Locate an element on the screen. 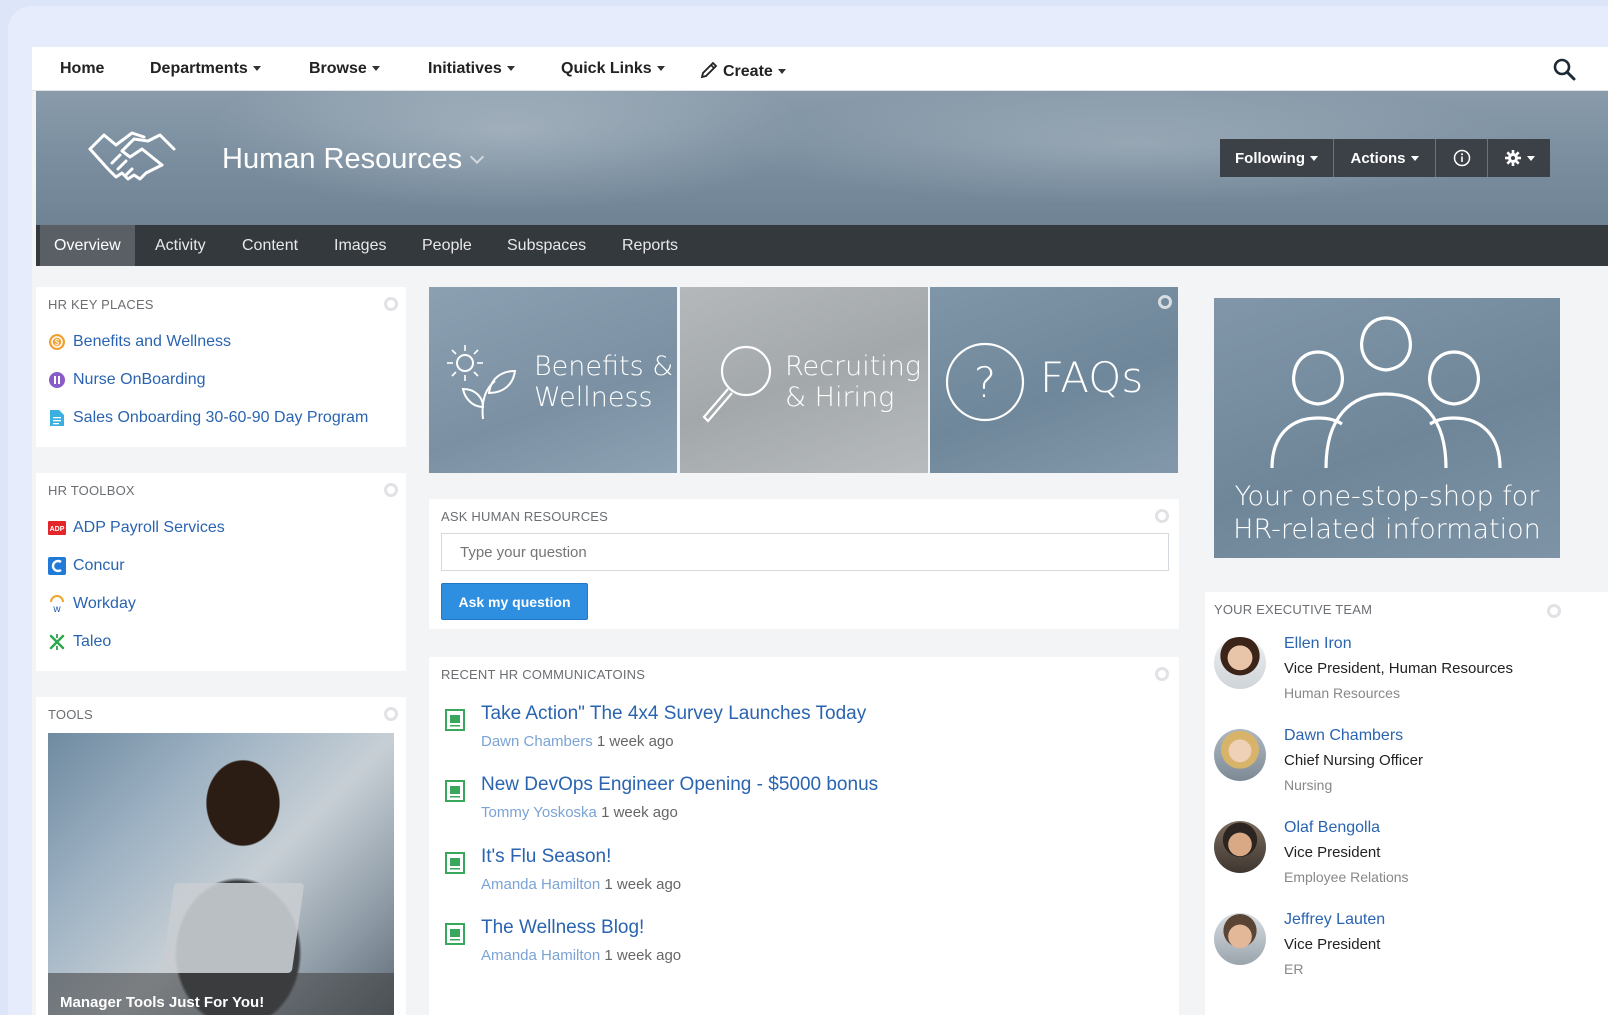 The width and height of the screenshot is (1608, 1015). communication-title: The Wellness Blog! is located at coordinates (562, 928).